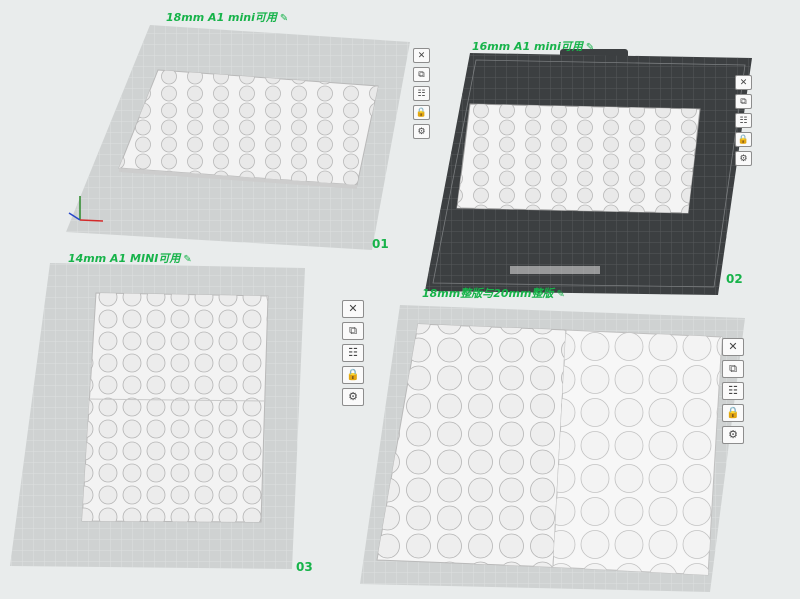 This screenshot has width=800, height=599. I want to click on plate-01-number: 01, so click(380, 244).